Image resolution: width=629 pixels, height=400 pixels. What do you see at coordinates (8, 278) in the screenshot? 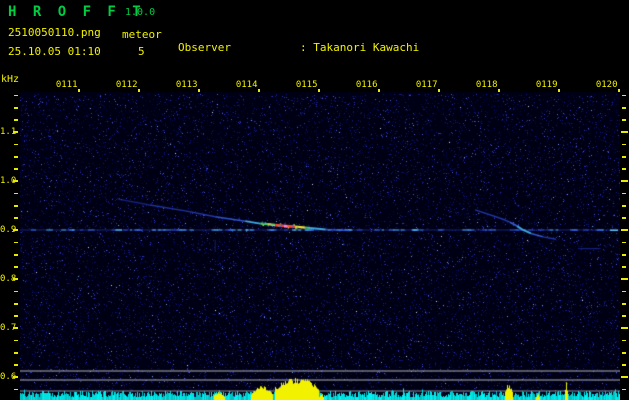
I see `freq-tick-label: 0.8` at bounding box center [8, 278].